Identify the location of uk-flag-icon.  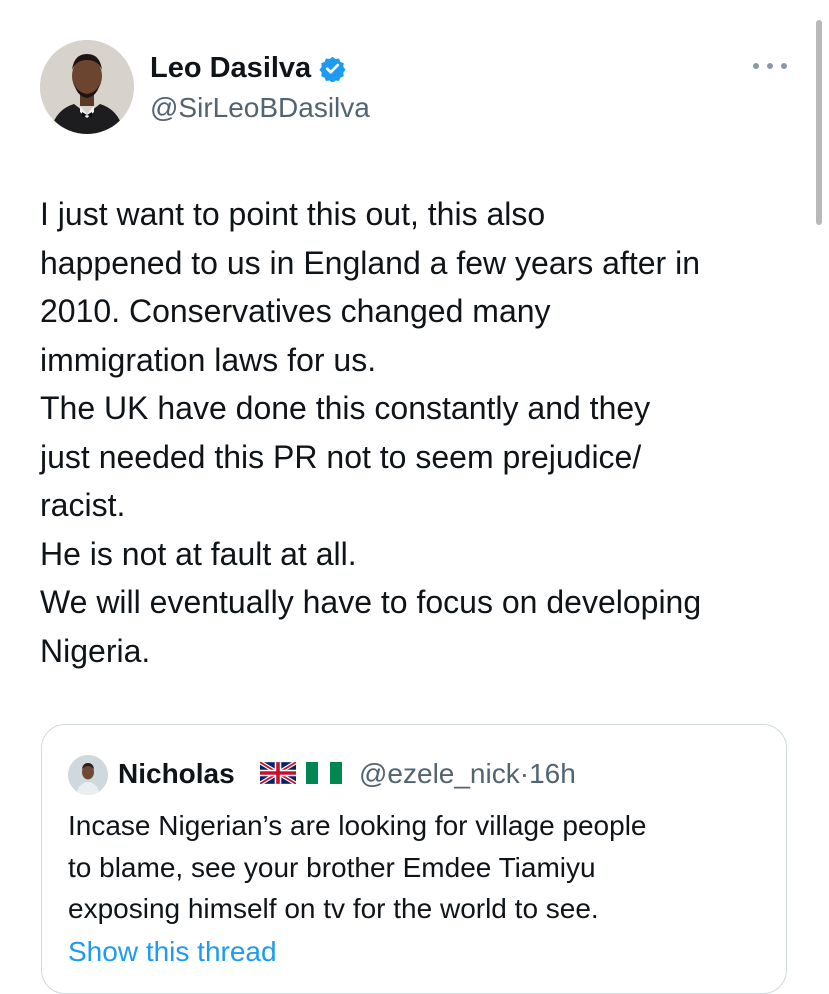
(278, 774).